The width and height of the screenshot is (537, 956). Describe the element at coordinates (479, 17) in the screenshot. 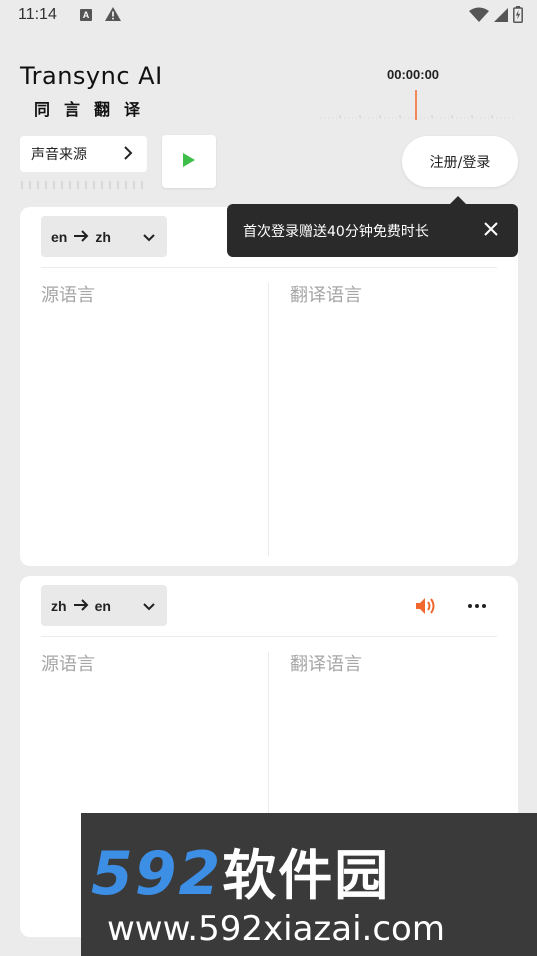

I see `wifi-icon` at that location.